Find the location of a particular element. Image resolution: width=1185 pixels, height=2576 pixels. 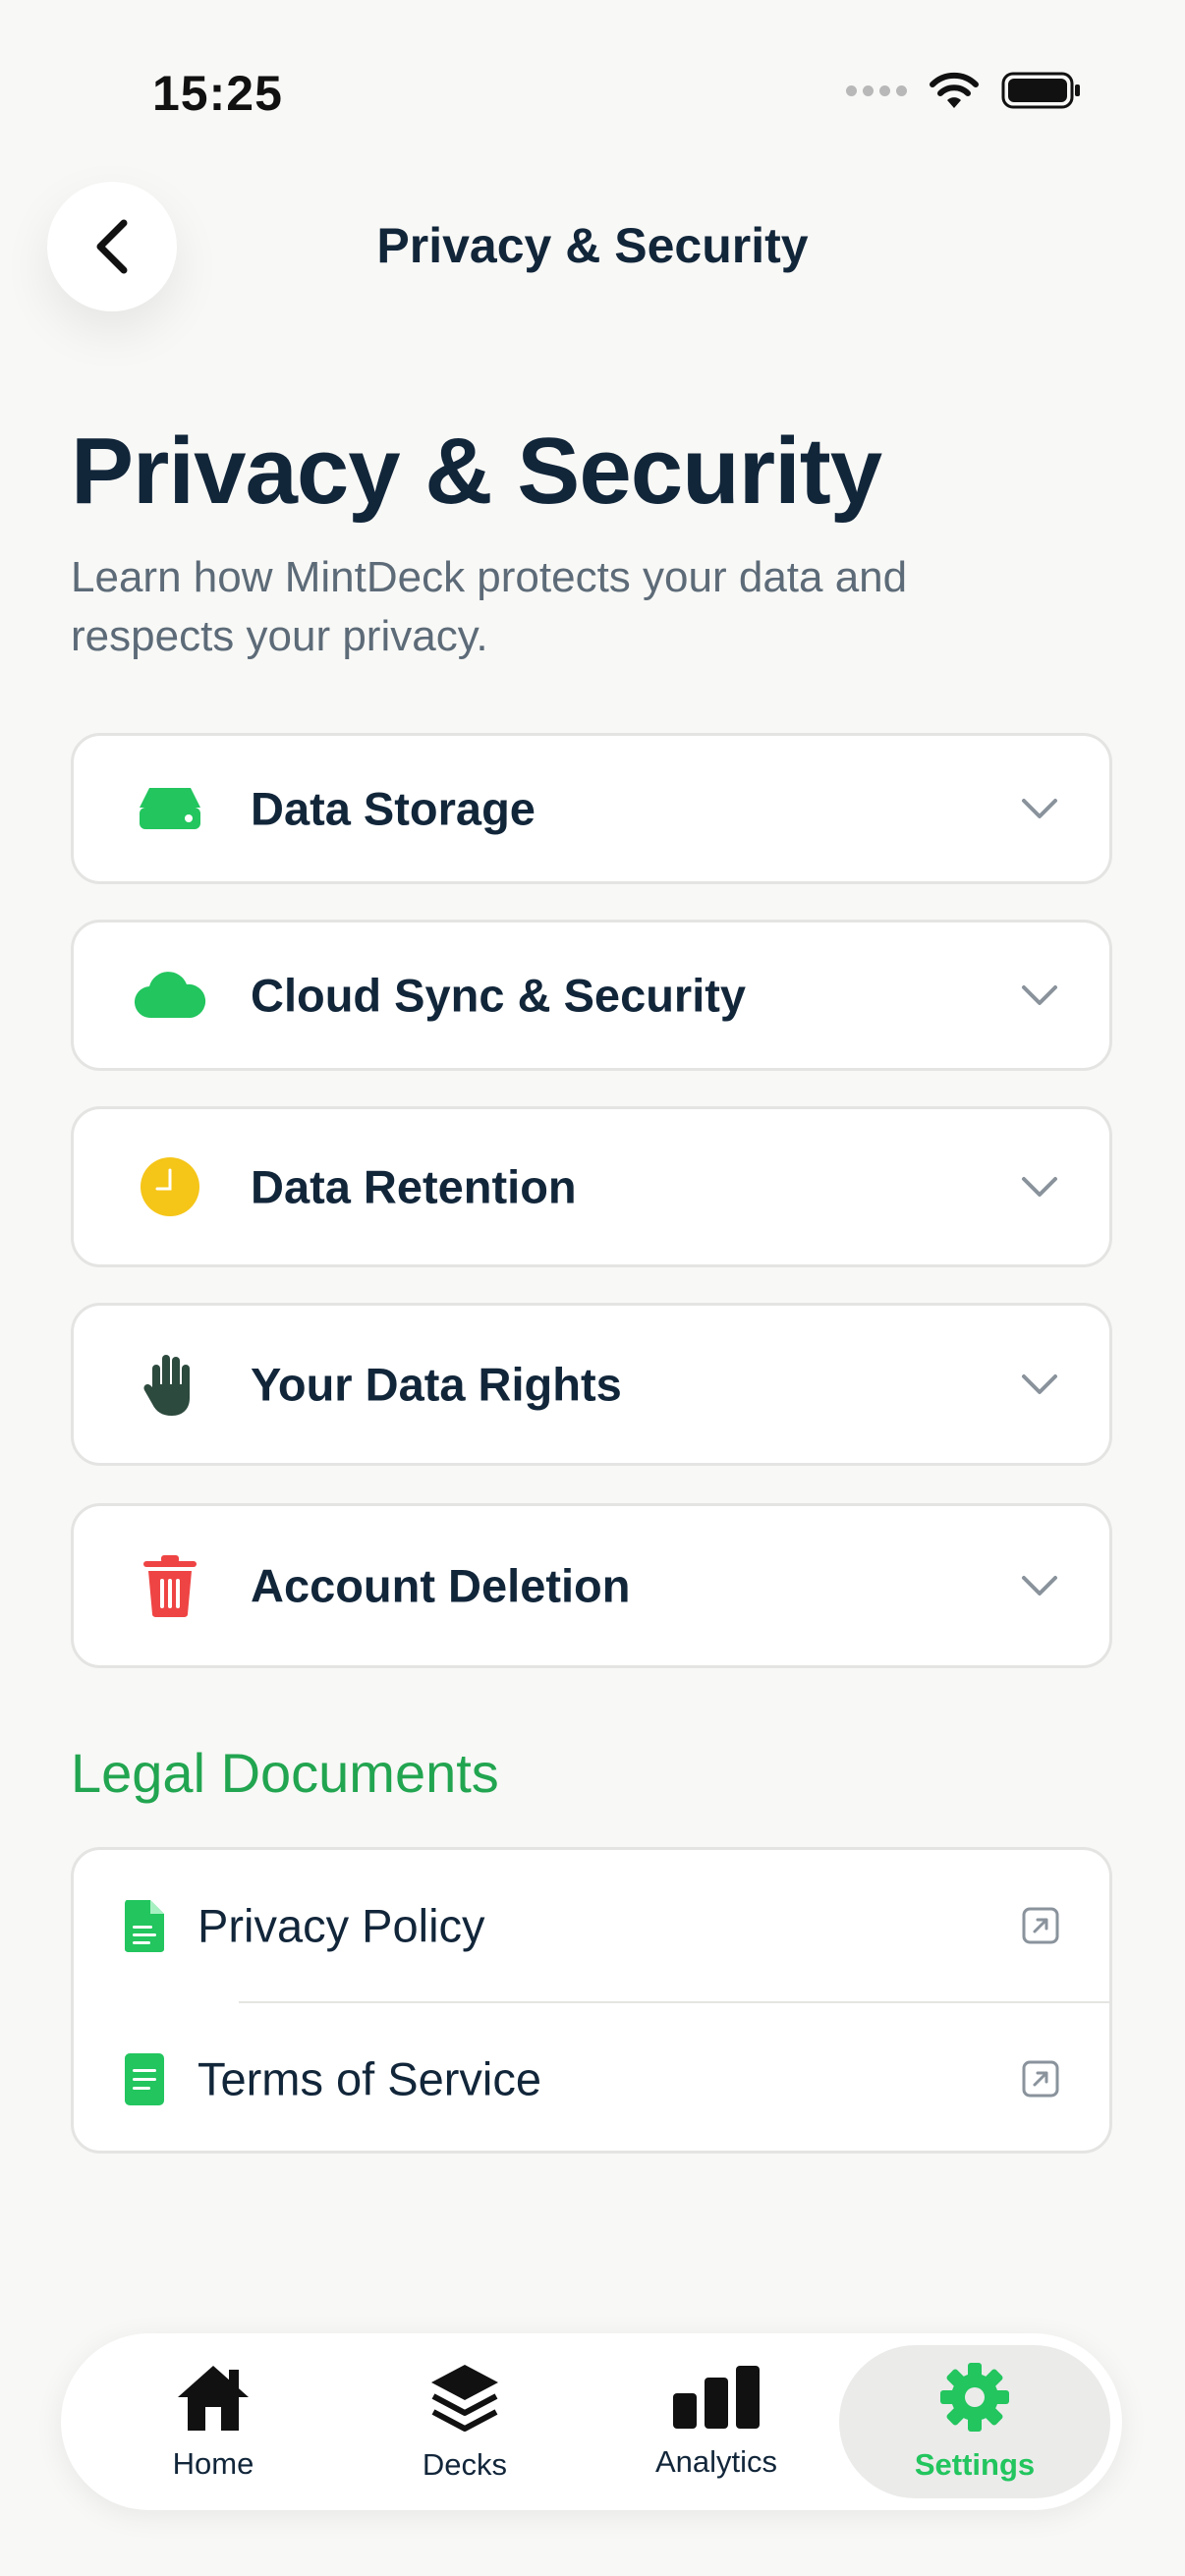

status-icons is located at coordinates (964, 90).